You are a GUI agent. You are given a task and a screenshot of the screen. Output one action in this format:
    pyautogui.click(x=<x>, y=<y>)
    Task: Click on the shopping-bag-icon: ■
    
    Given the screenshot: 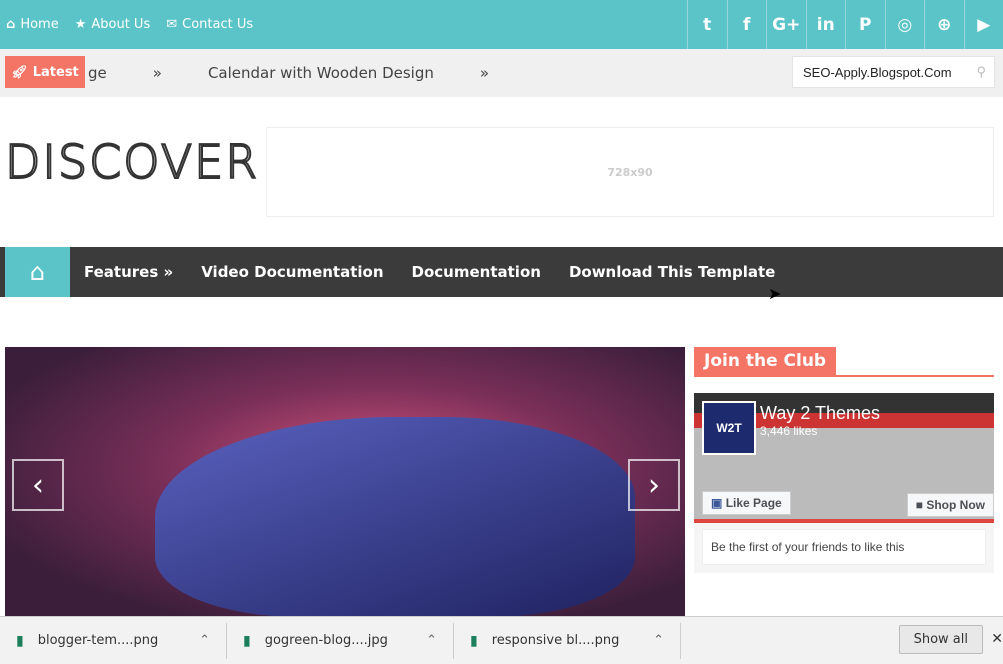 What is the action you would take?
    pyautogui.click(x=919, y=505)
    